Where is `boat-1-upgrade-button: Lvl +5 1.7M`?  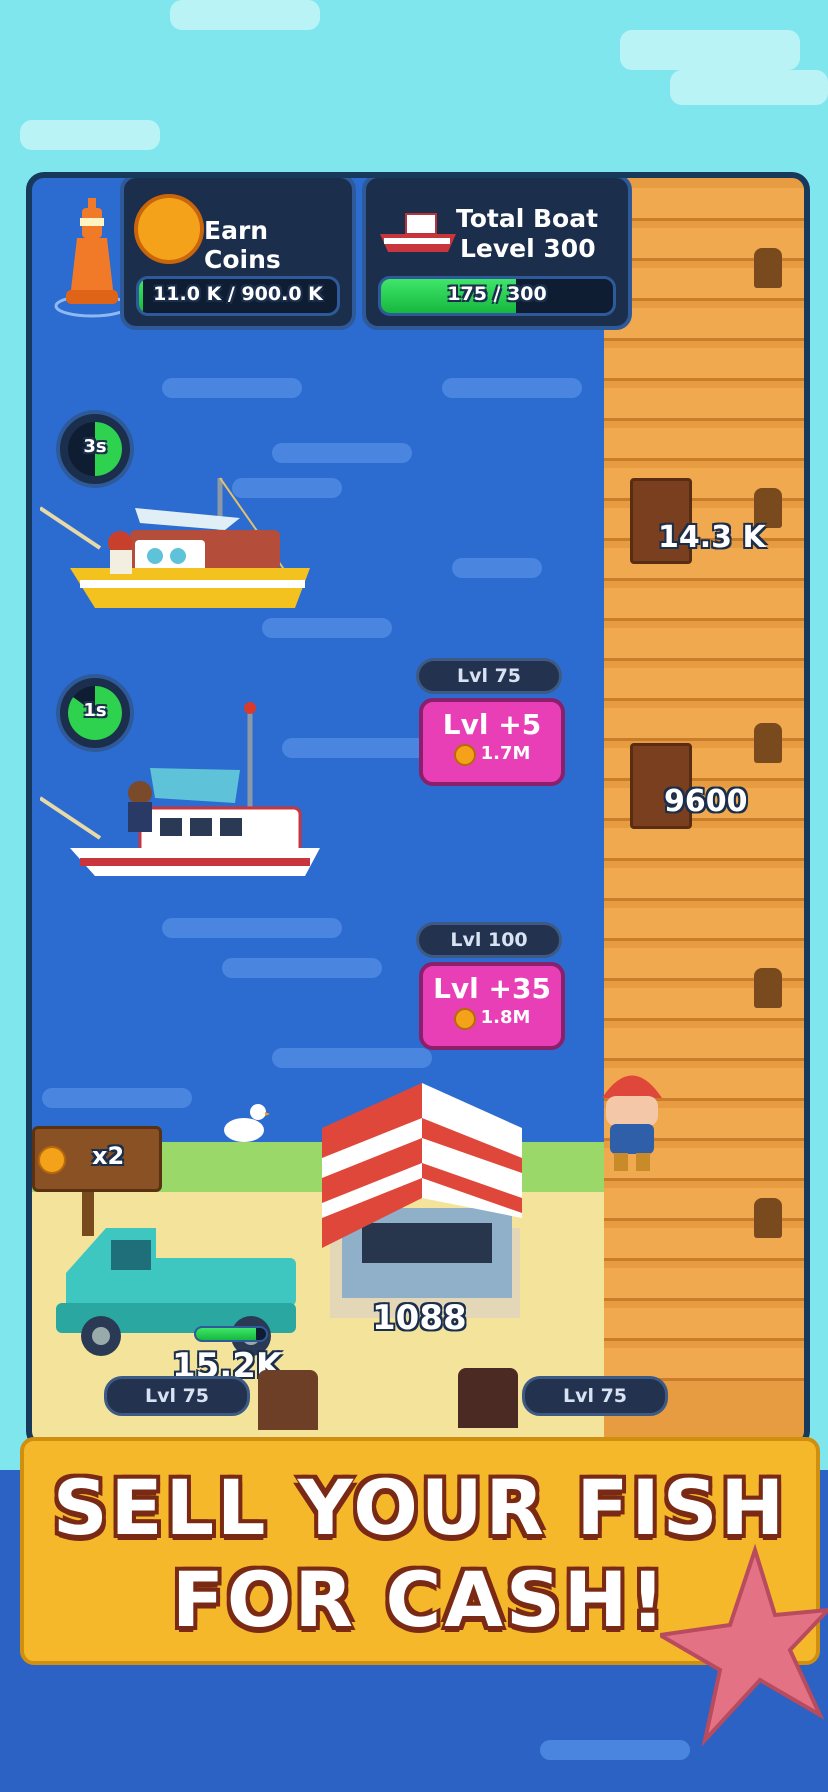
boat-1-upgrade-button: Lvl +5 1.7M is located at coordinates (492, 742).